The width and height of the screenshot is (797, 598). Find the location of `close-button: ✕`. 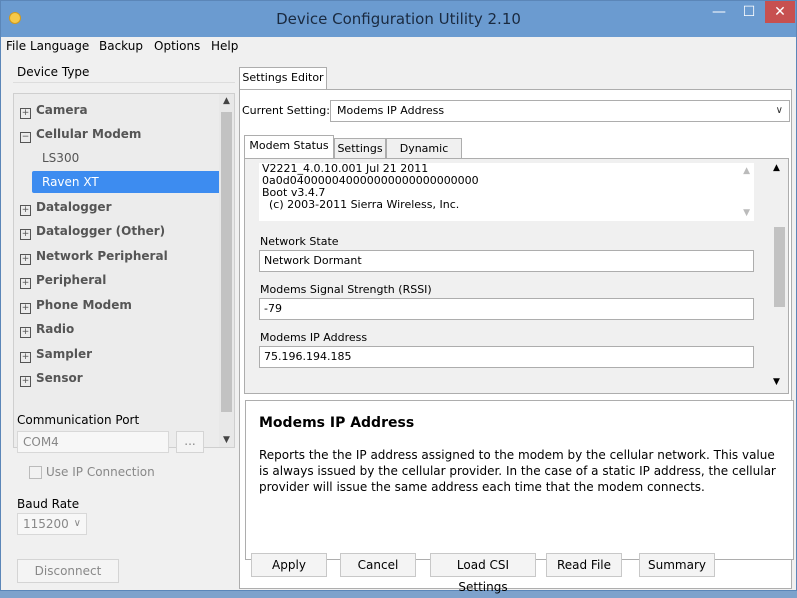

close-button: ✕ is located at coordinates (780, 12).